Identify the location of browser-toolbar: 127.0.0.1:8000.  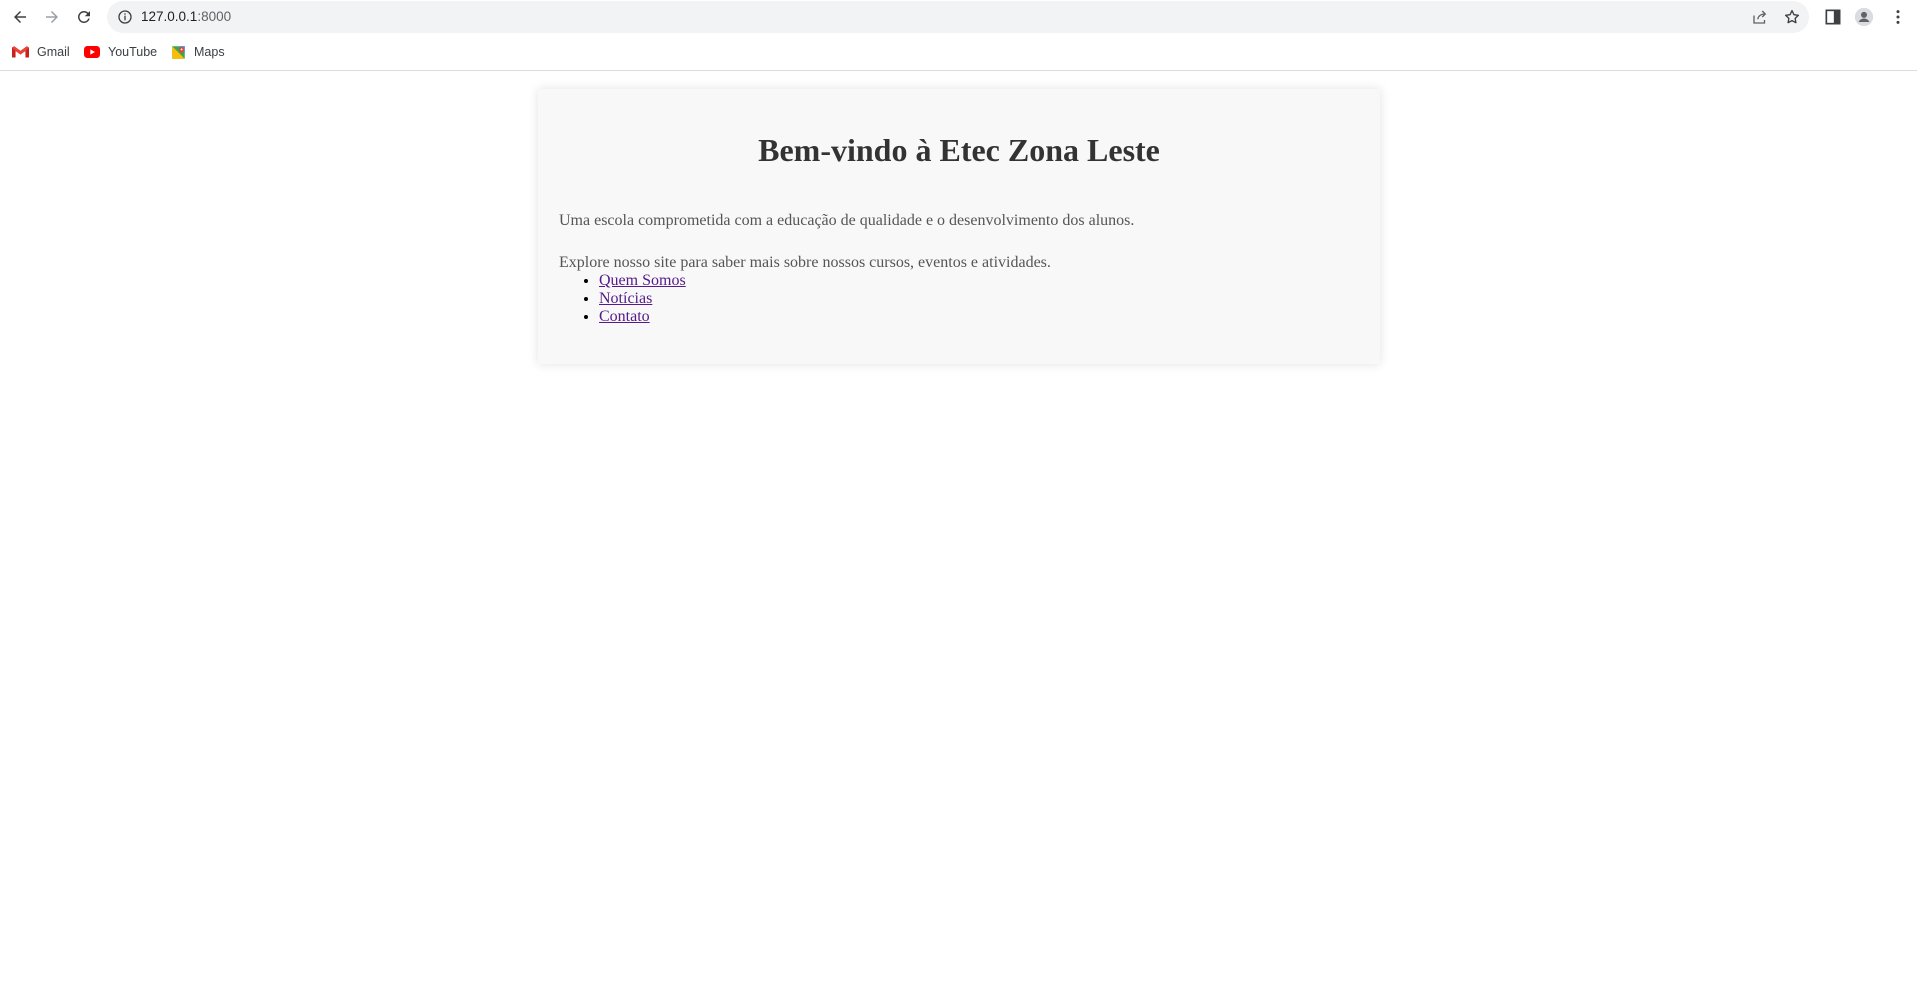
(958, 17).